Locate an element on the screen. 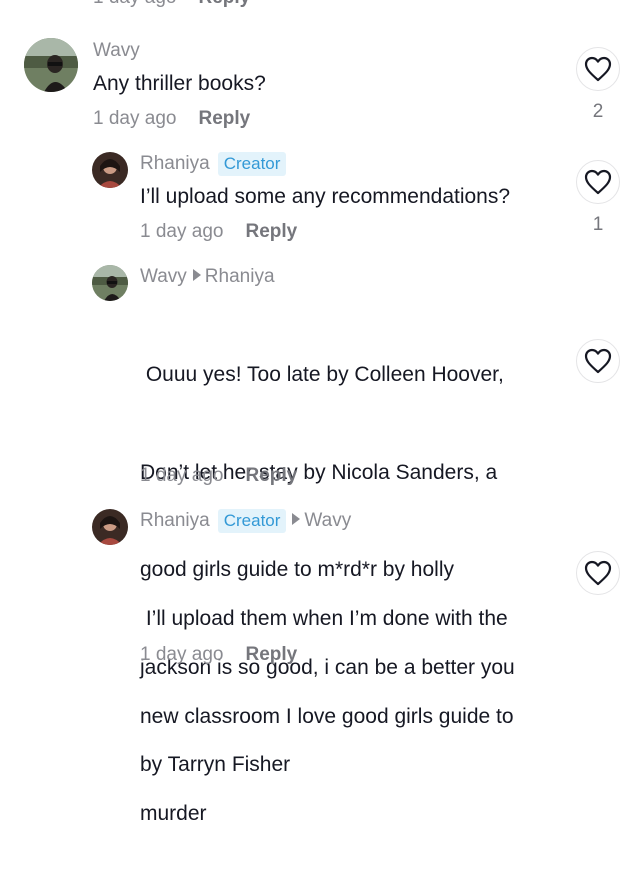  comment-text-line: new classroom I love good girls guide to is located at coordinates (327, 716).